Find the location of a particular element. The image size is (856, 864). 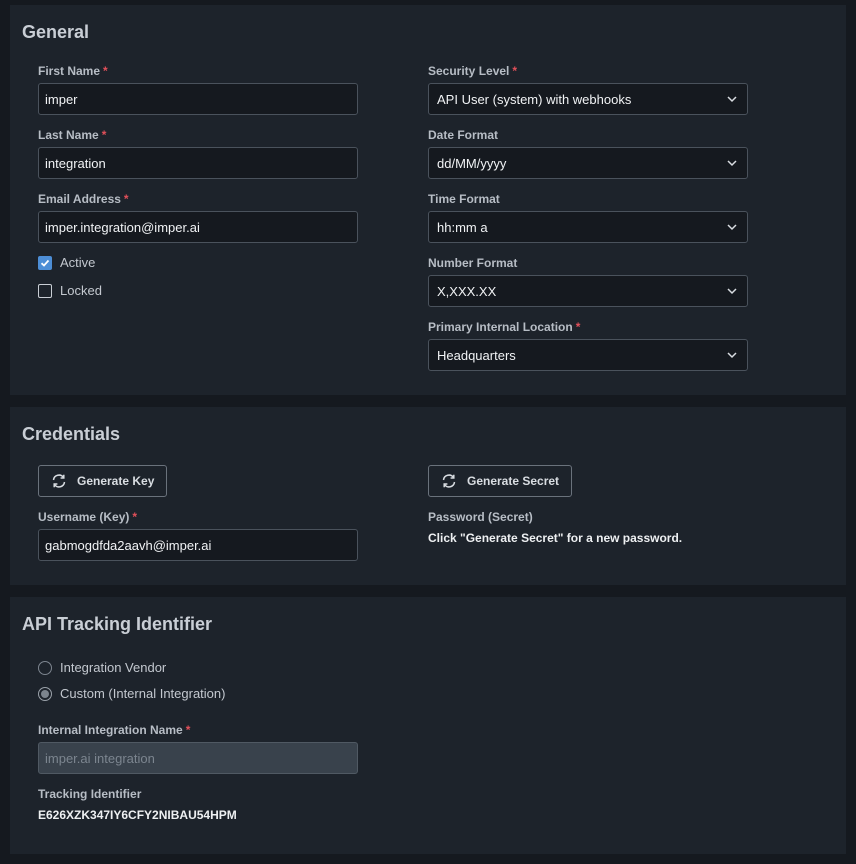

password-label: Password (Secret) is located at coordinates (480, 517).